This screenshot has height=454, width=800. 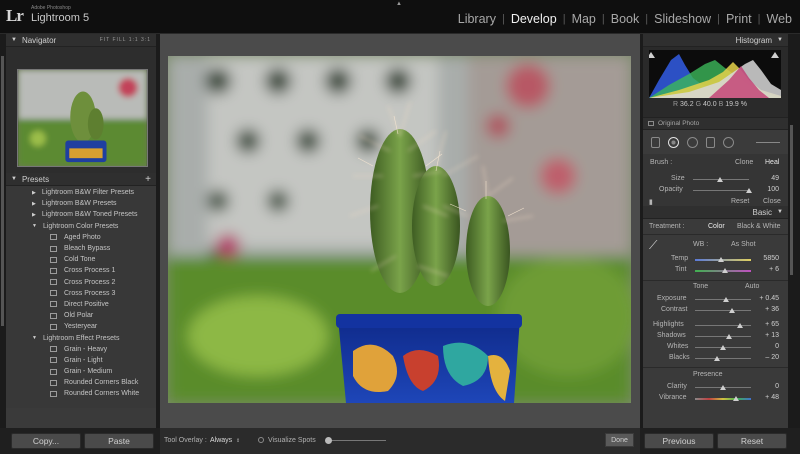 What do you see at coordinates (715, 74) in the screenshot?
I see `histogram-graph` at bounding box center [715, 74].